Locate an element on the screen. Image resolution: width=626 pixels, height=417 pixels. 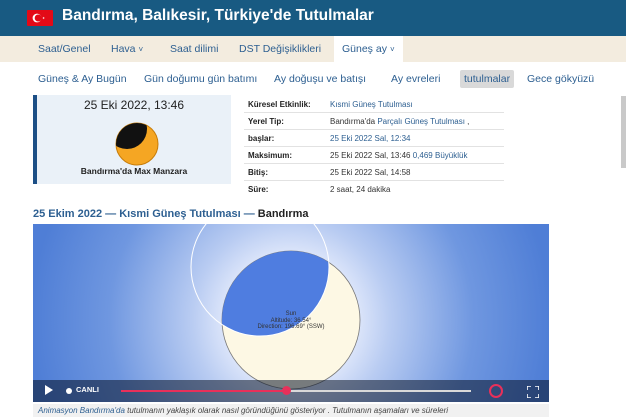
nav-item-hava: Hava ˅ is located at coordinates (127, 49).